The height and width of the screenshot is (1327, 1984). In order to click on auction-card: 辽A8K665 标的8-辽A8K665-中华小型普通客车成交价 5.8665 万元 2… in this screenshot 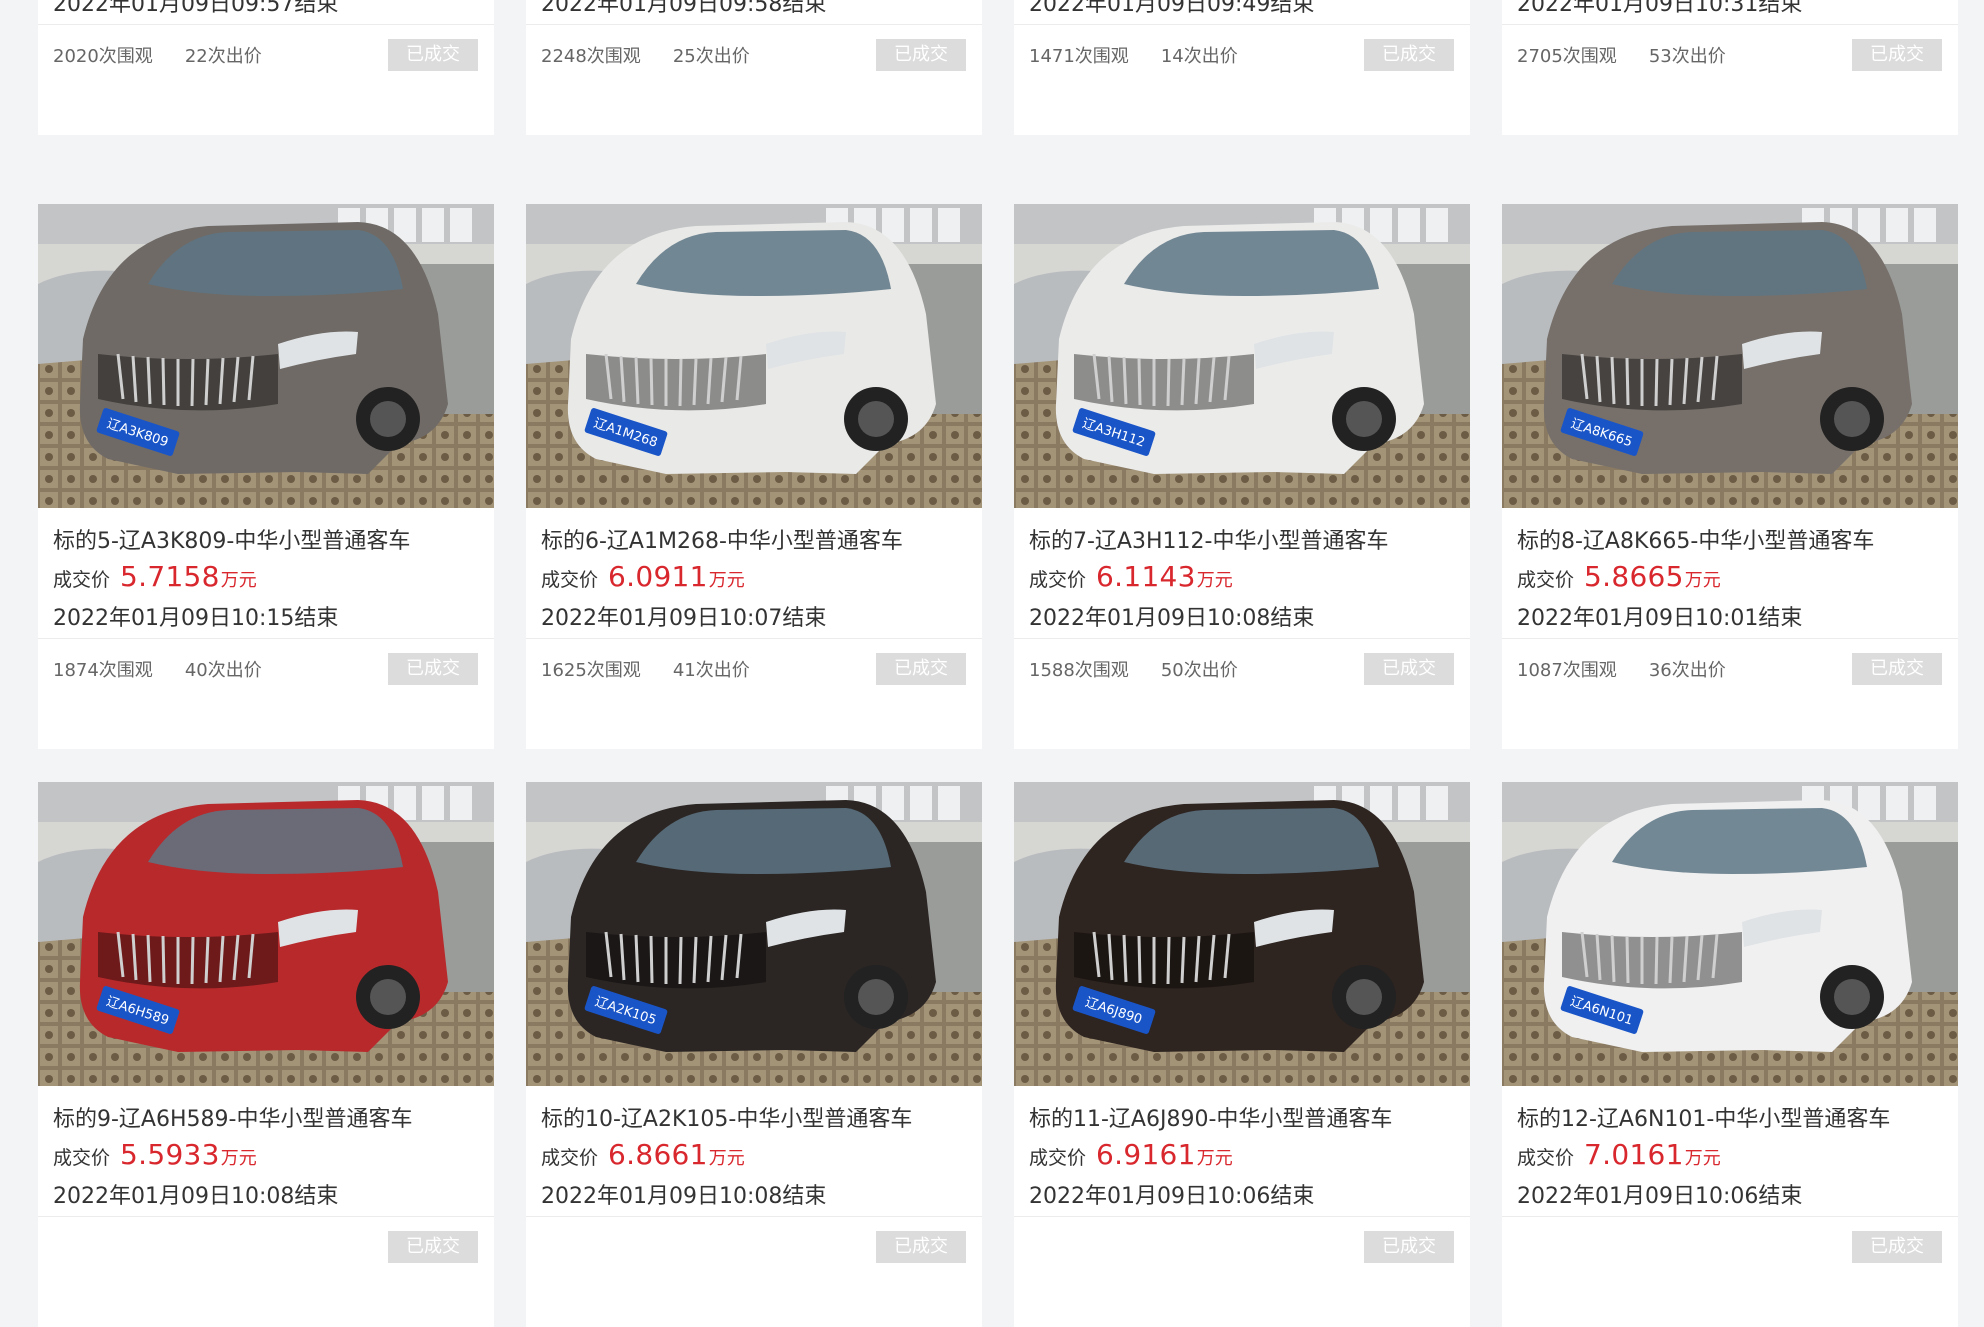, I will do `click(1730, 476)`.